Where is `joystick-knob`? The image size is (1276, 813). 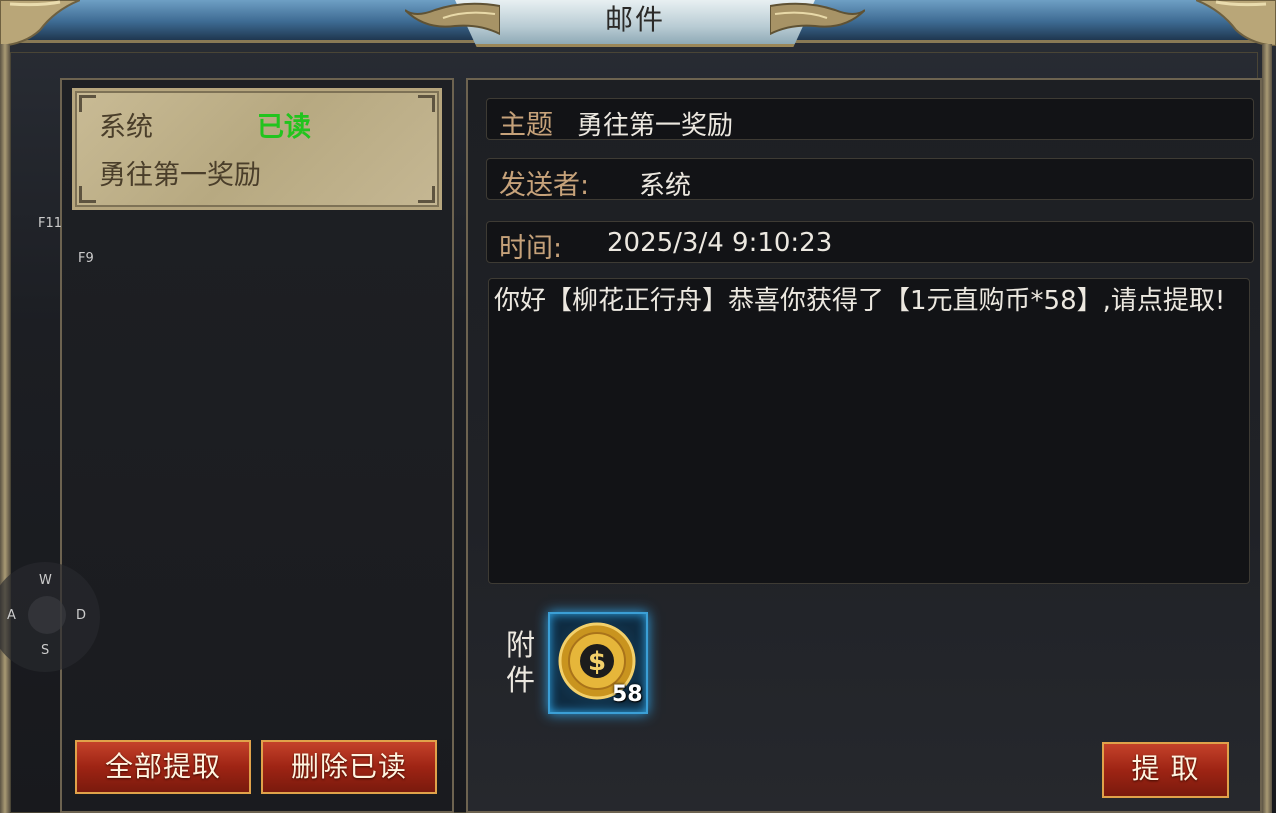
joystick-knob is located at coordinates (47, 615).